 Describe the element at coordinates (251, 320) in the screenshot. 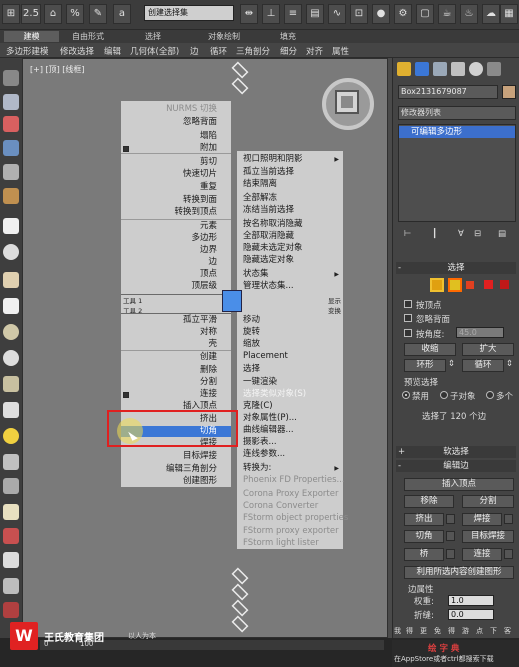

I see `quad-item-move: 移动` at that location.